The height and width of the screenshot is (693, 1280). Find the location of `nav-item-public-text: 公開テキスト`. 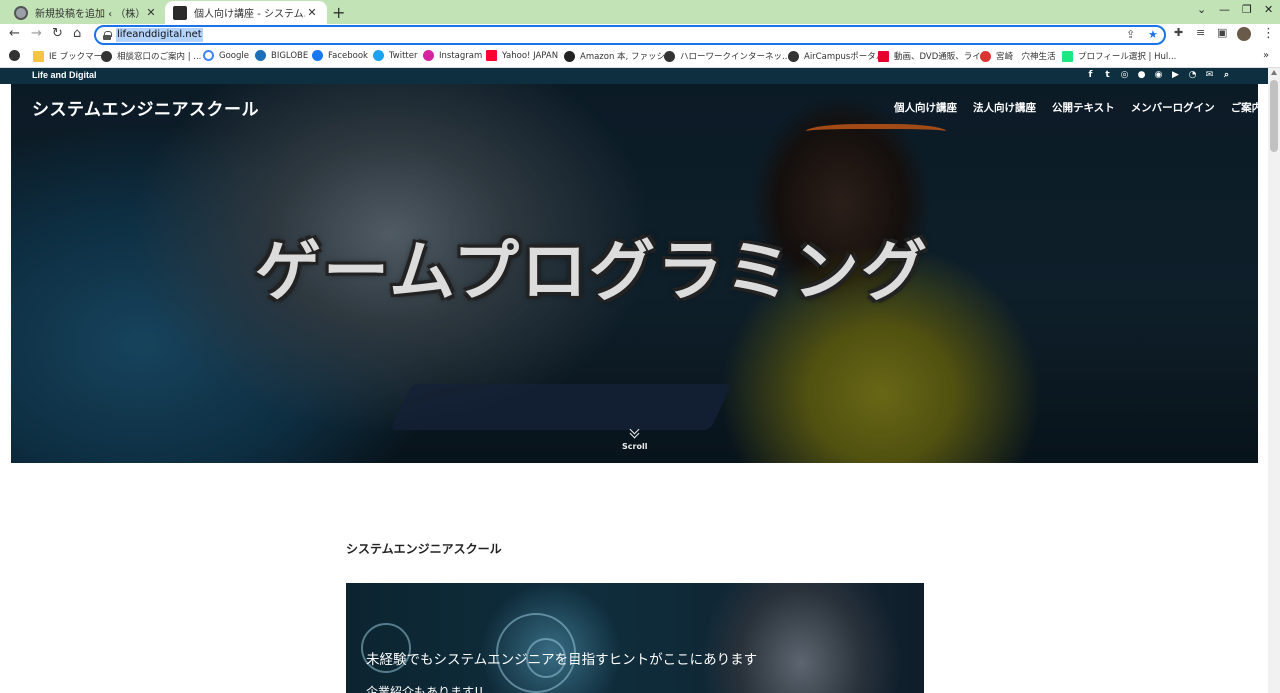

nav-item-public-text: 公開テキスト is located at coordinates (1083, 107).